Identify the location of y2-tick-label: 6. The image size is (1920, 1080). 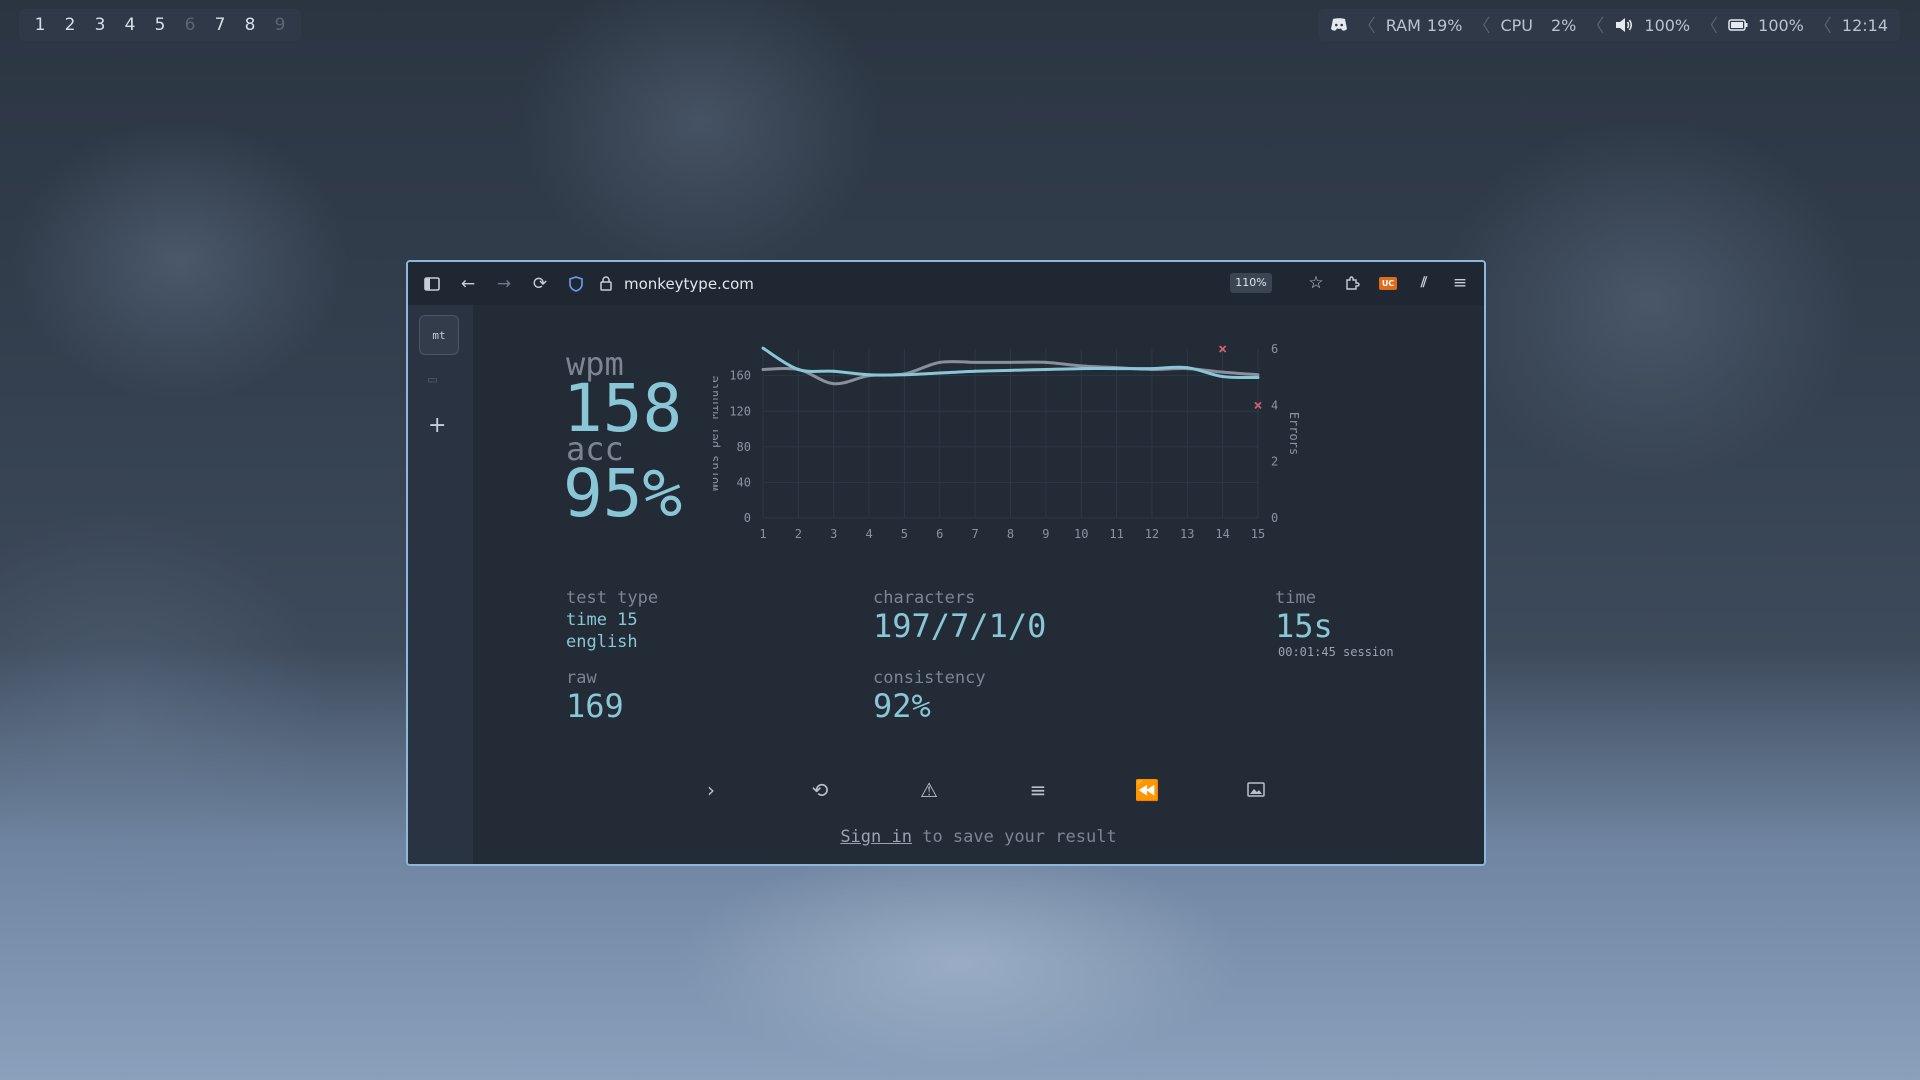
(1274, 349).